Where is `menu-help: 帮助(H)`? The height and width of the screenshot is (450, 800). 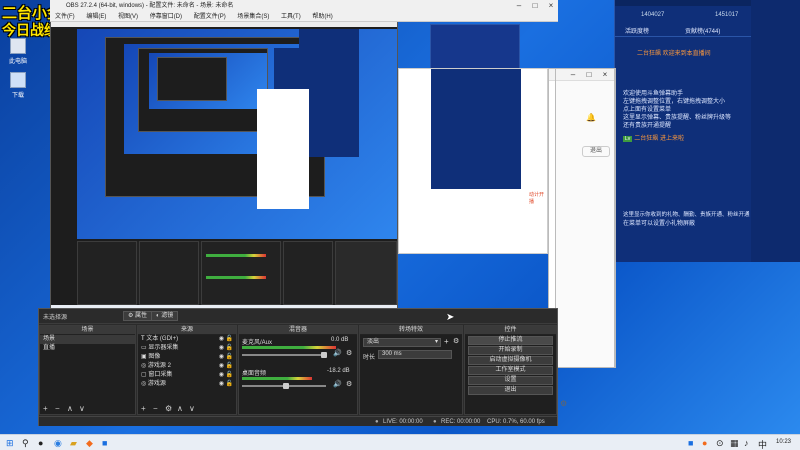 menu-help: 帮助(H) is located at coordinates (322, 17).